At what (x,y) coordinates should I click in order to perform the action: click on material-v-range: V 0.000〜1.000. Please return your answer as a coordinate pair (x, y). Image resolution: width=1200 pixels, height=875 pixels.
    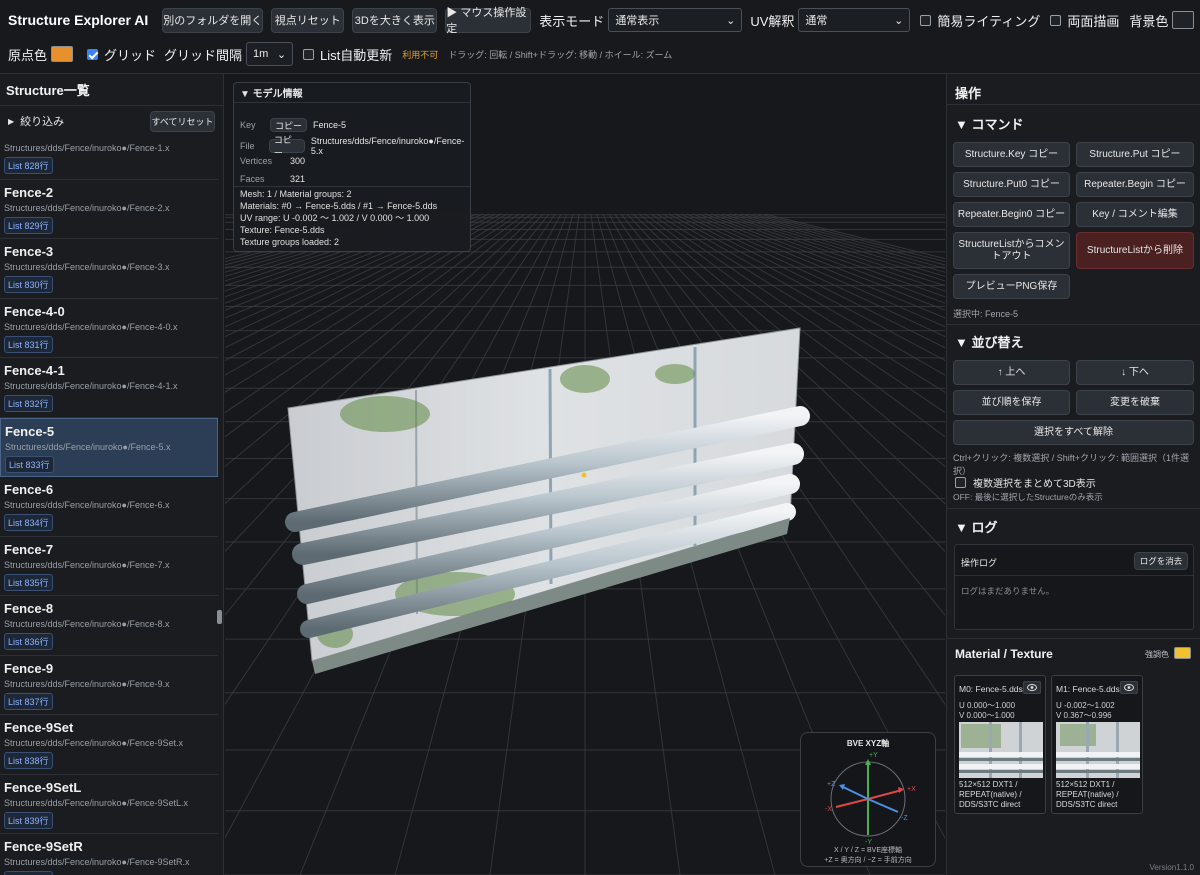
    Looking at the image, I should click on (987, 715).